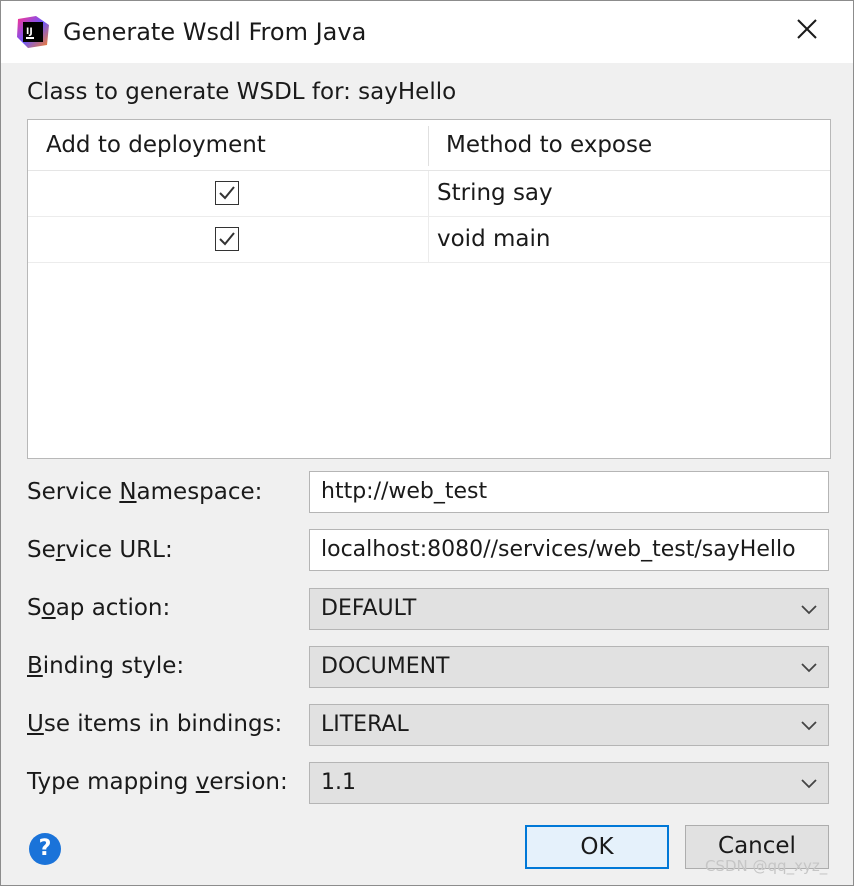 The width and height of the screenshot is (854, 886). What do you see at coordinates (163, 724) in the screenshot?
I see `label-text: se items in bindings:` at bounding box center [163, 724].